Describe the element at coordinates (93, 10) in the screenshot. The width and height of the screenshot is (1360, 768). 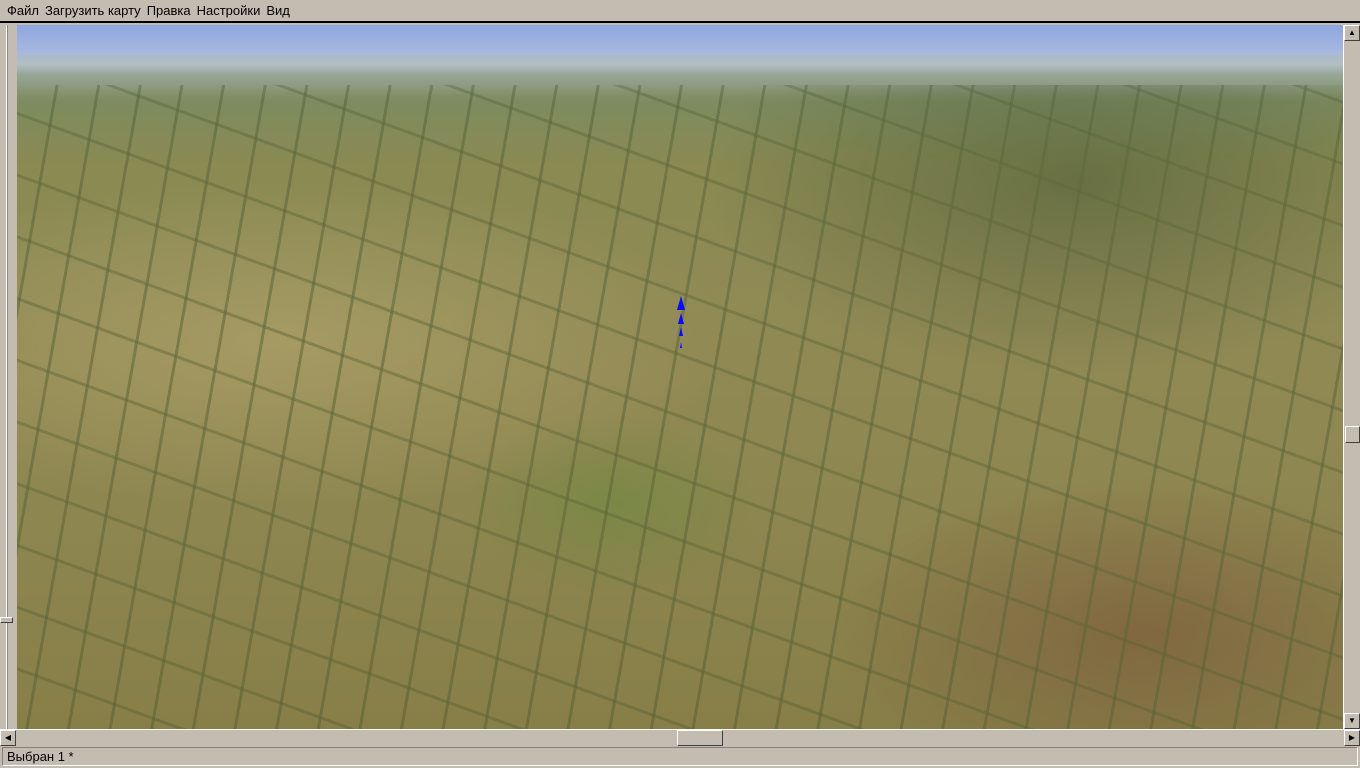
I see `menu-load-map: Загрузить карту` at that location.